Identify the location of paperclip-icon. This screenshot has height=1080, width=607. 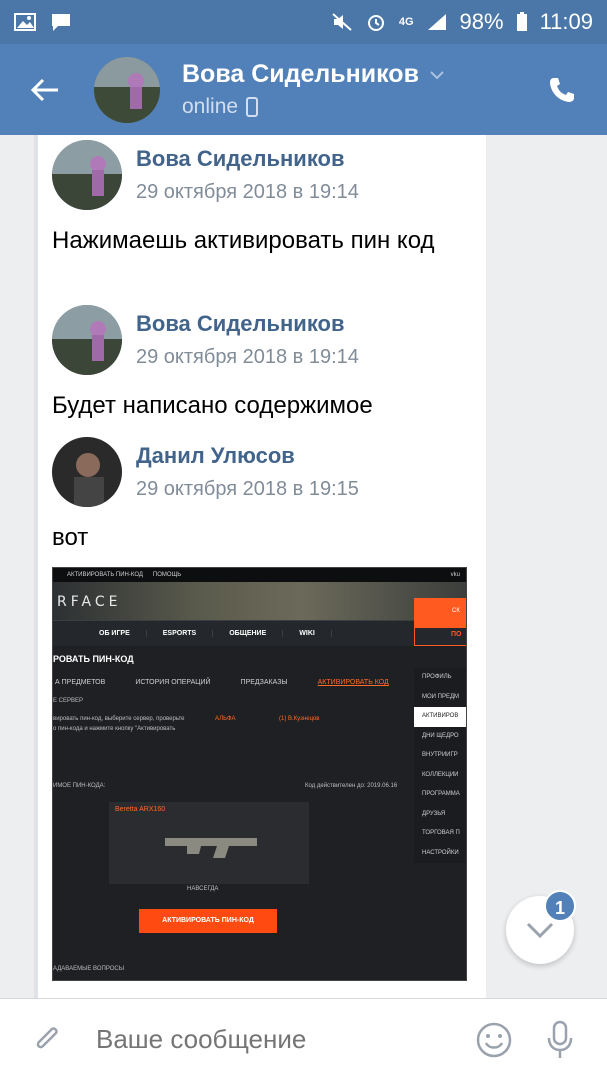
(47, 1037).